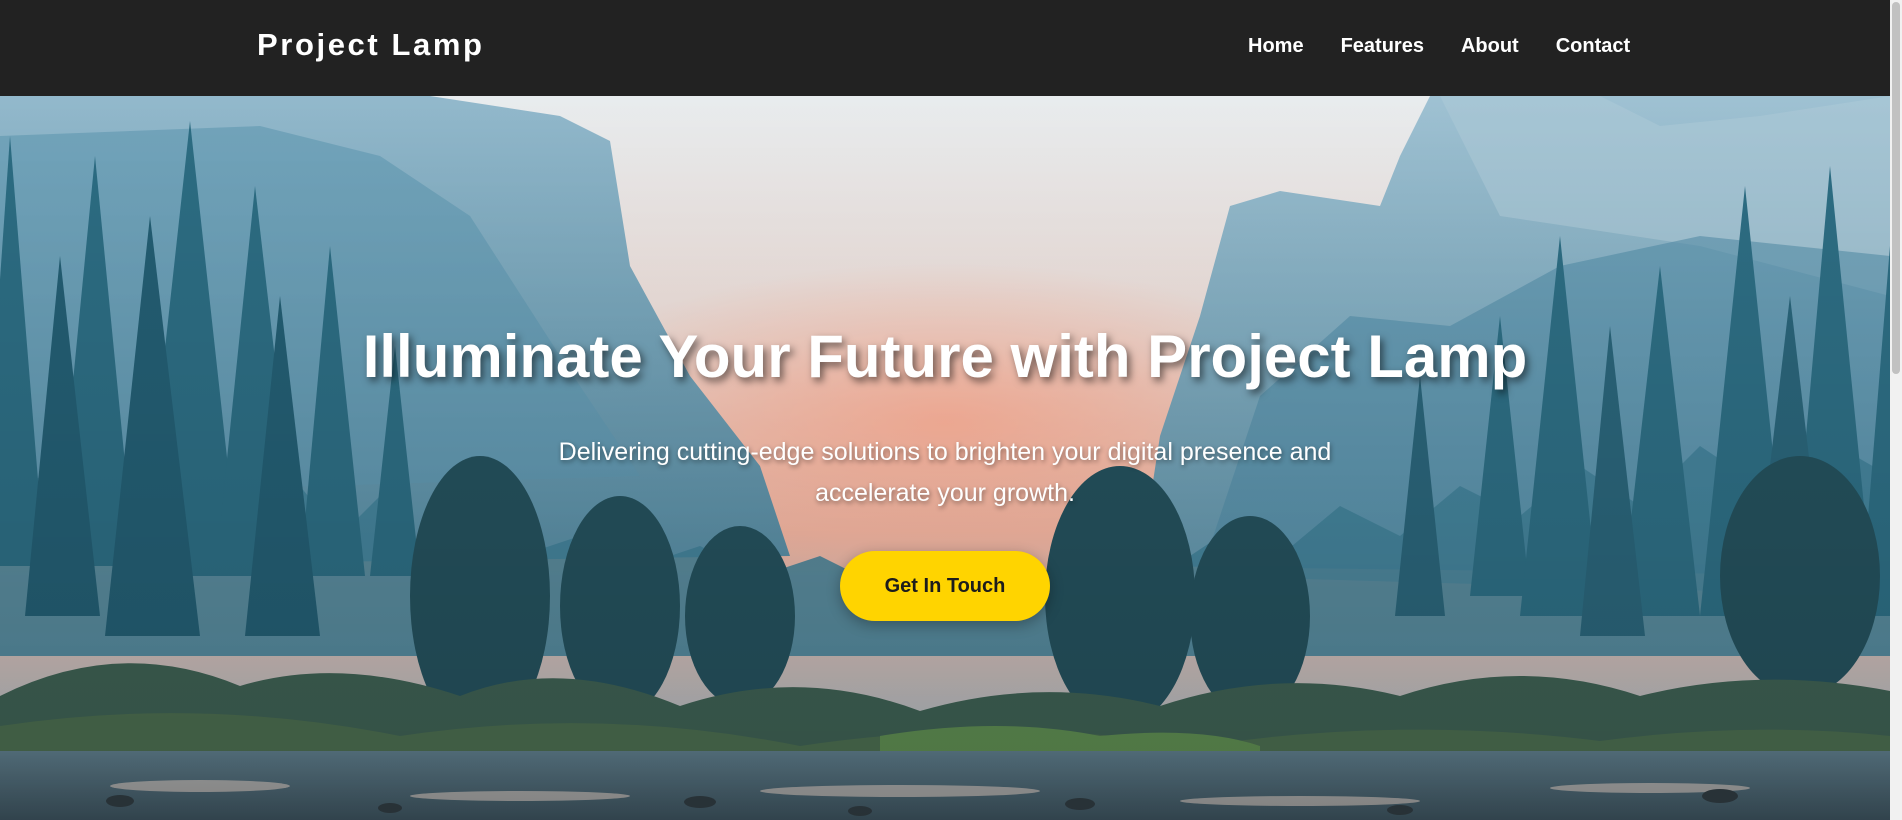 This screenshot has height=820, width=1902. Describe the element at coordinates (1439, 46) in the screenshot. I see `main-nav: Home Features About Contact` at that location.